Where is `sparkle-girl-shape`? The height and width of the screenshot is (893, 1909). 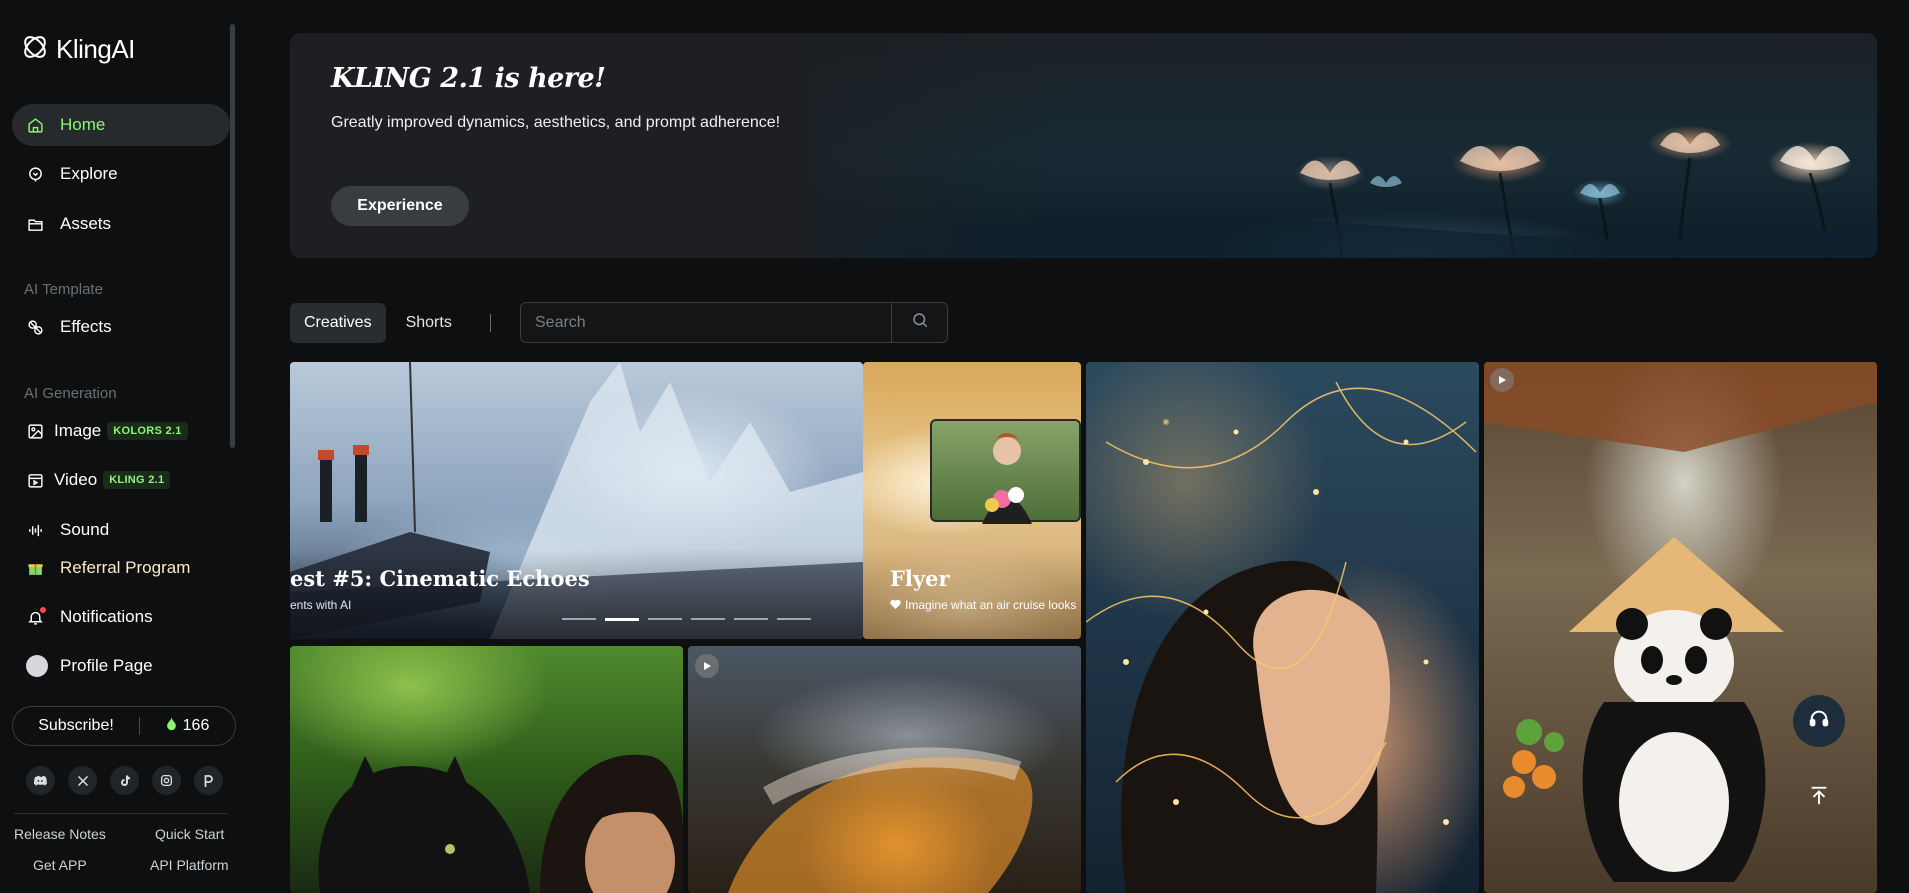 sparkle-girl-shape is located at coordinates (1281, 637).